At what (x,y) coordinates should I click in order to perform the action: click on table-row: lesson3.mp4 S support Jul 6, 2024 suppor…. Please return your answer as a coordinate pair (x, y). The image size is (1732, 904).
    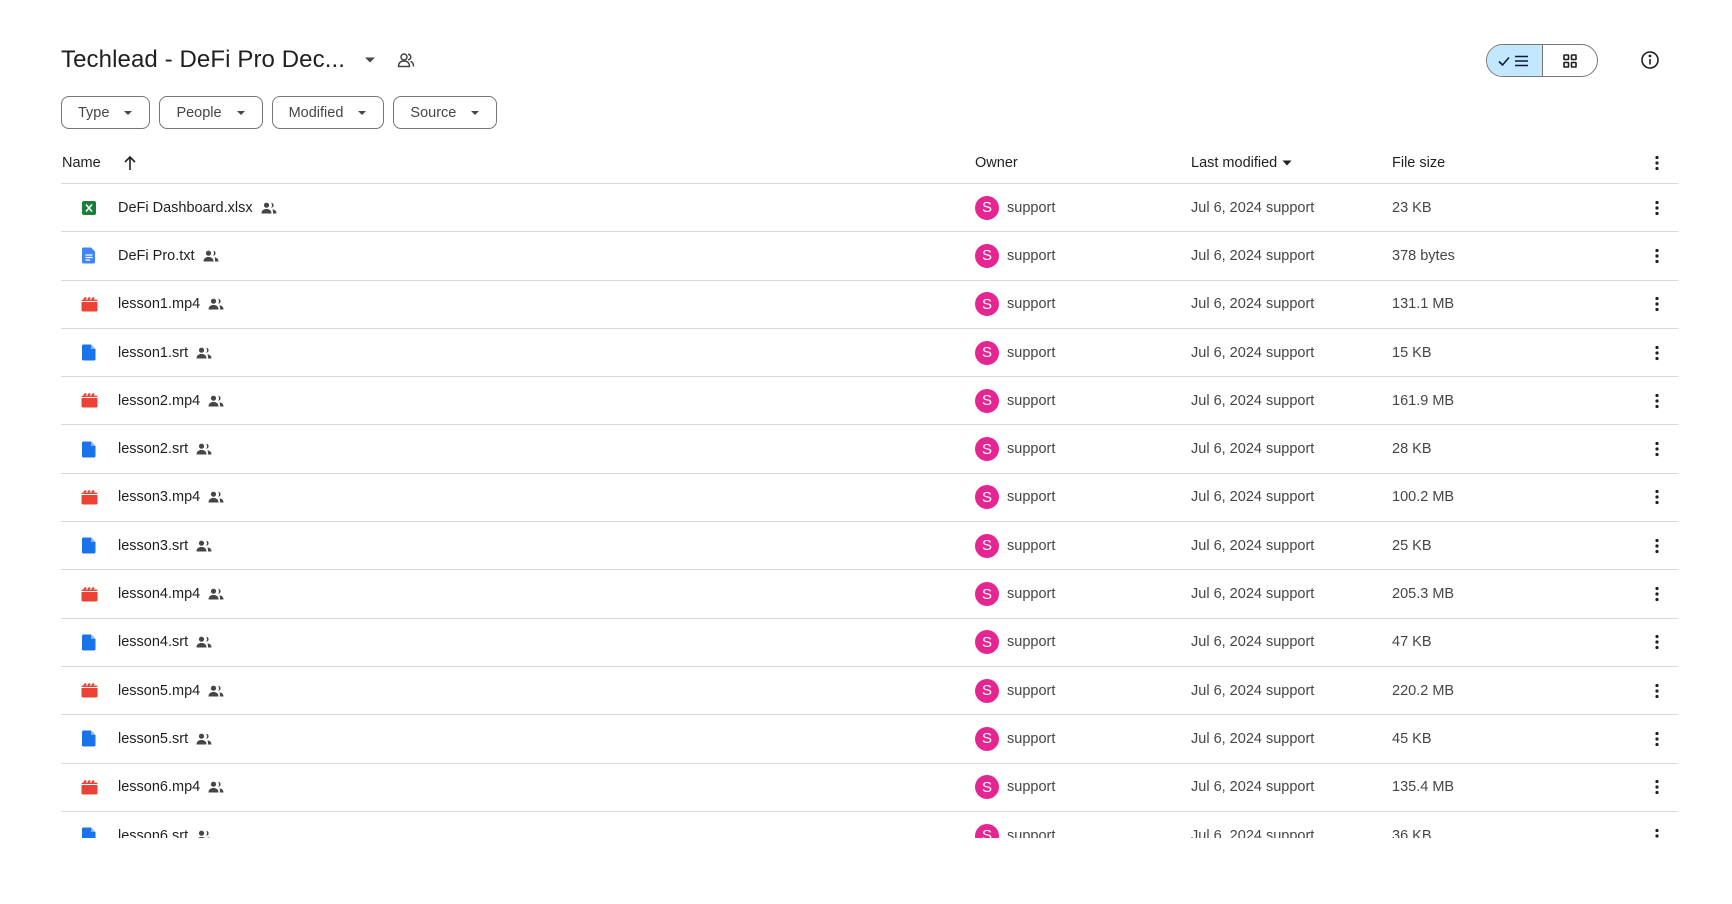
    Looking at the image, I should click on (869, 498).